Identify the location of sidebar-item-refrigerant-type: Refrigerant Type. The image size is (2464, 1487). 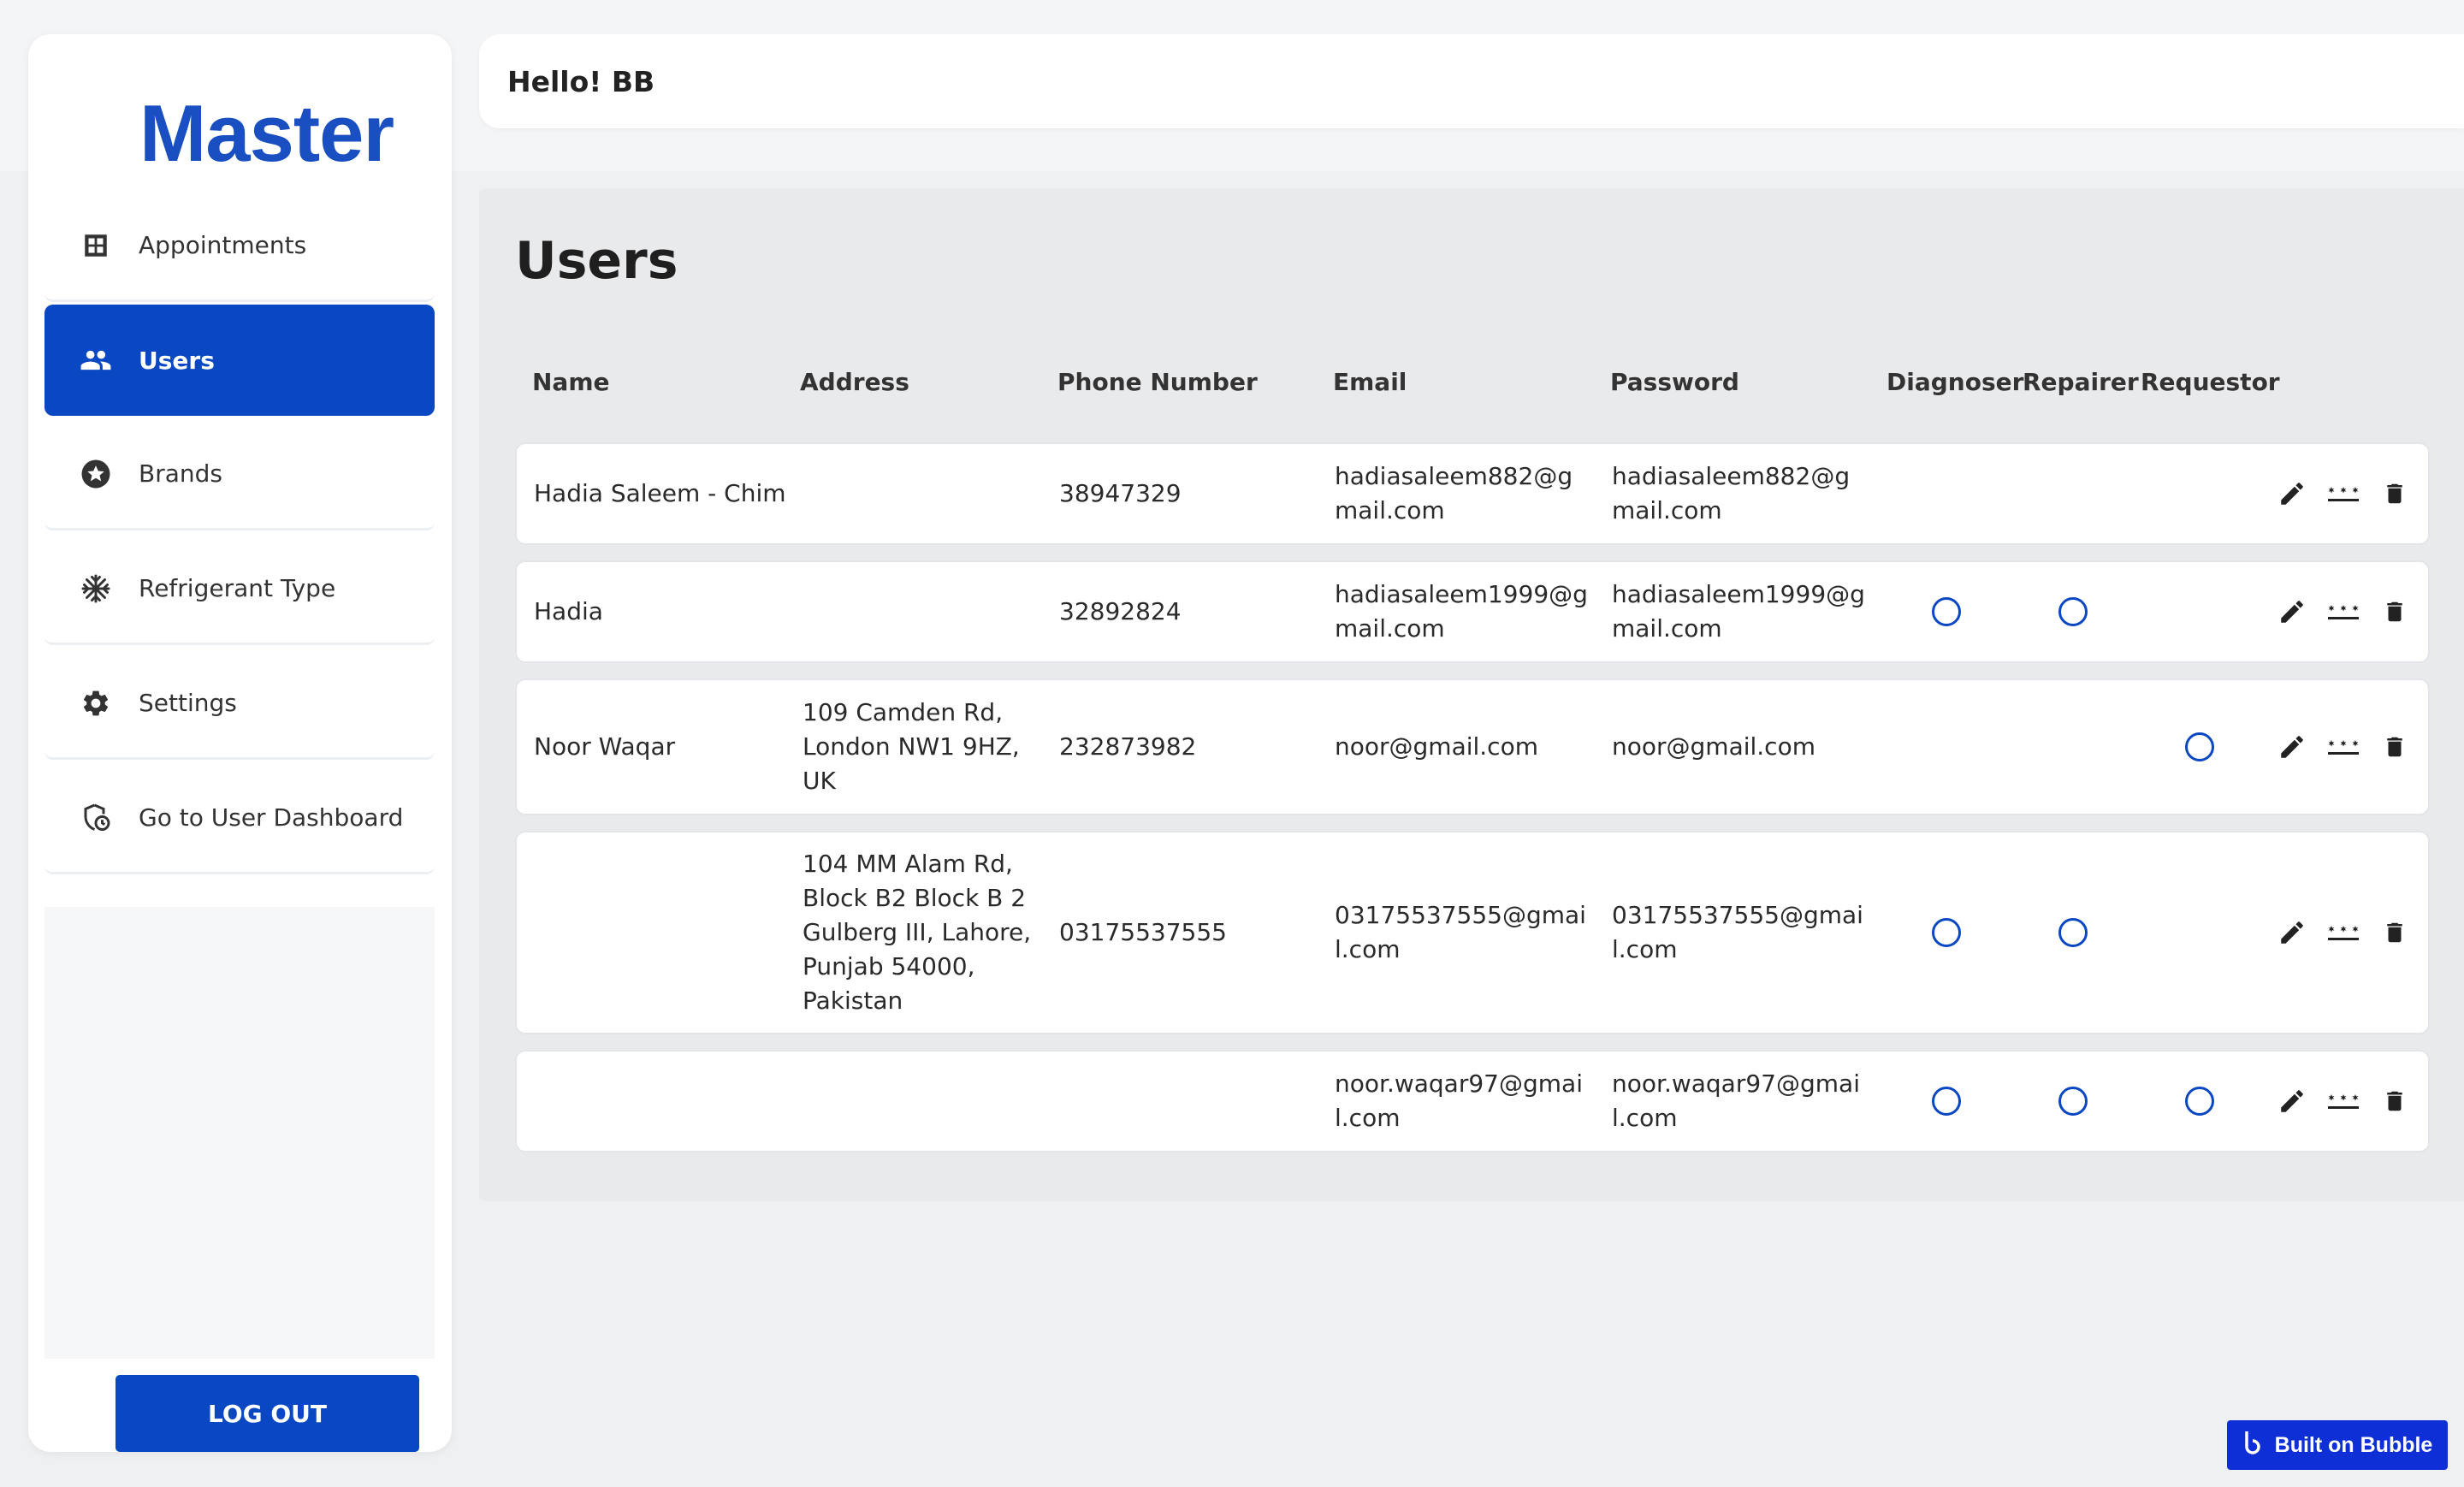
(239, 589).